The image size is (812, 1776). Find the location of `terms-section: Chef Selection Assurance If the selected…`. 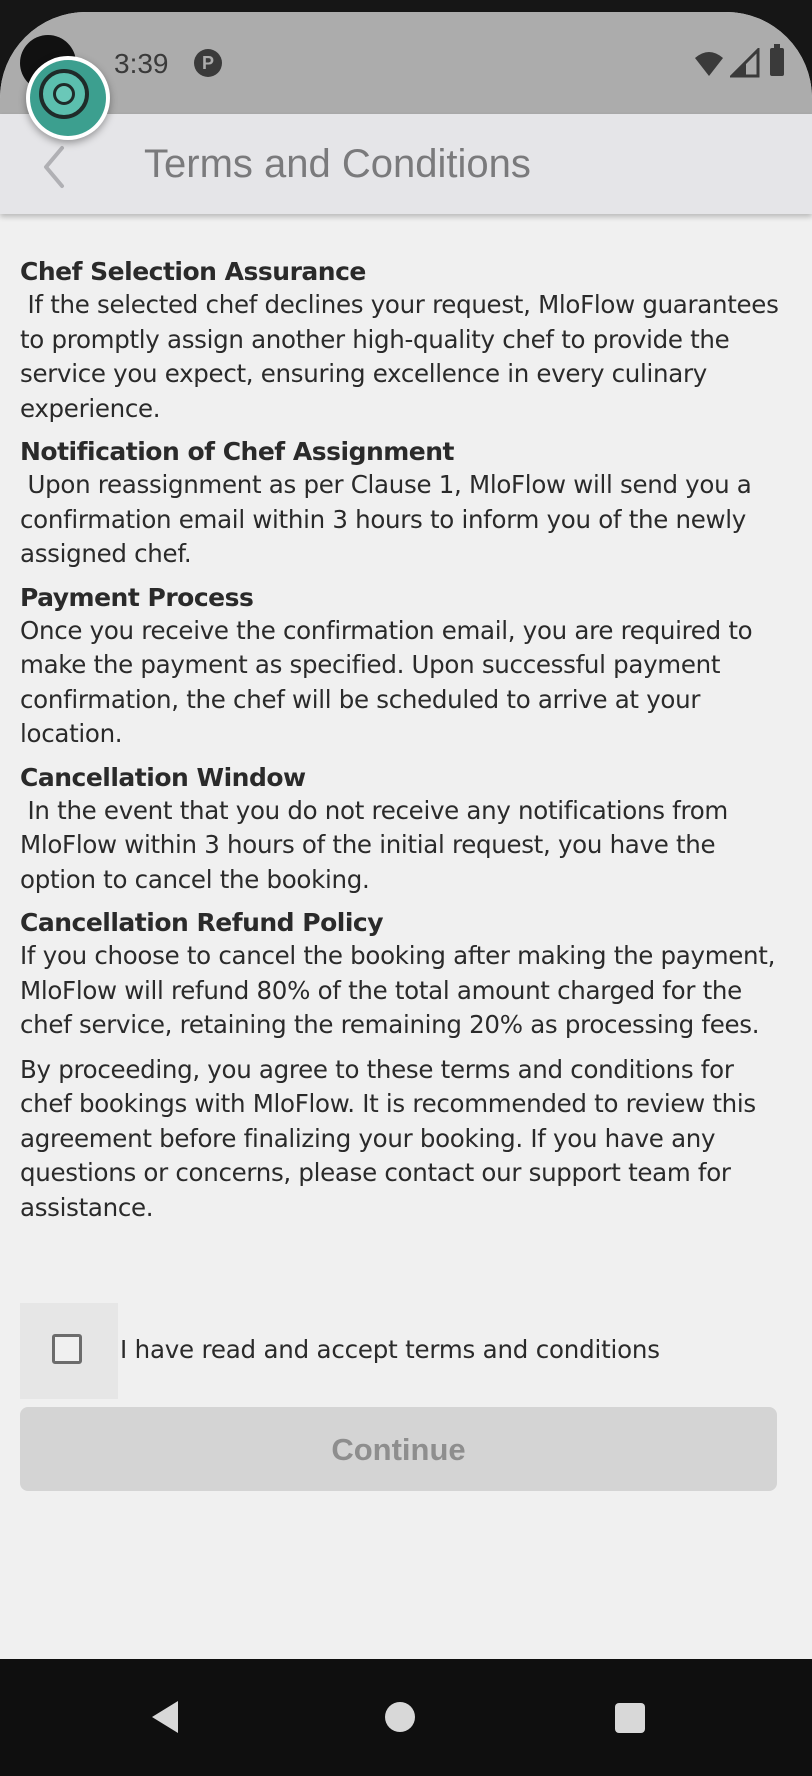

terms-section: Chef Selection Assurance If the selected… is located at coordinates (405, 341).